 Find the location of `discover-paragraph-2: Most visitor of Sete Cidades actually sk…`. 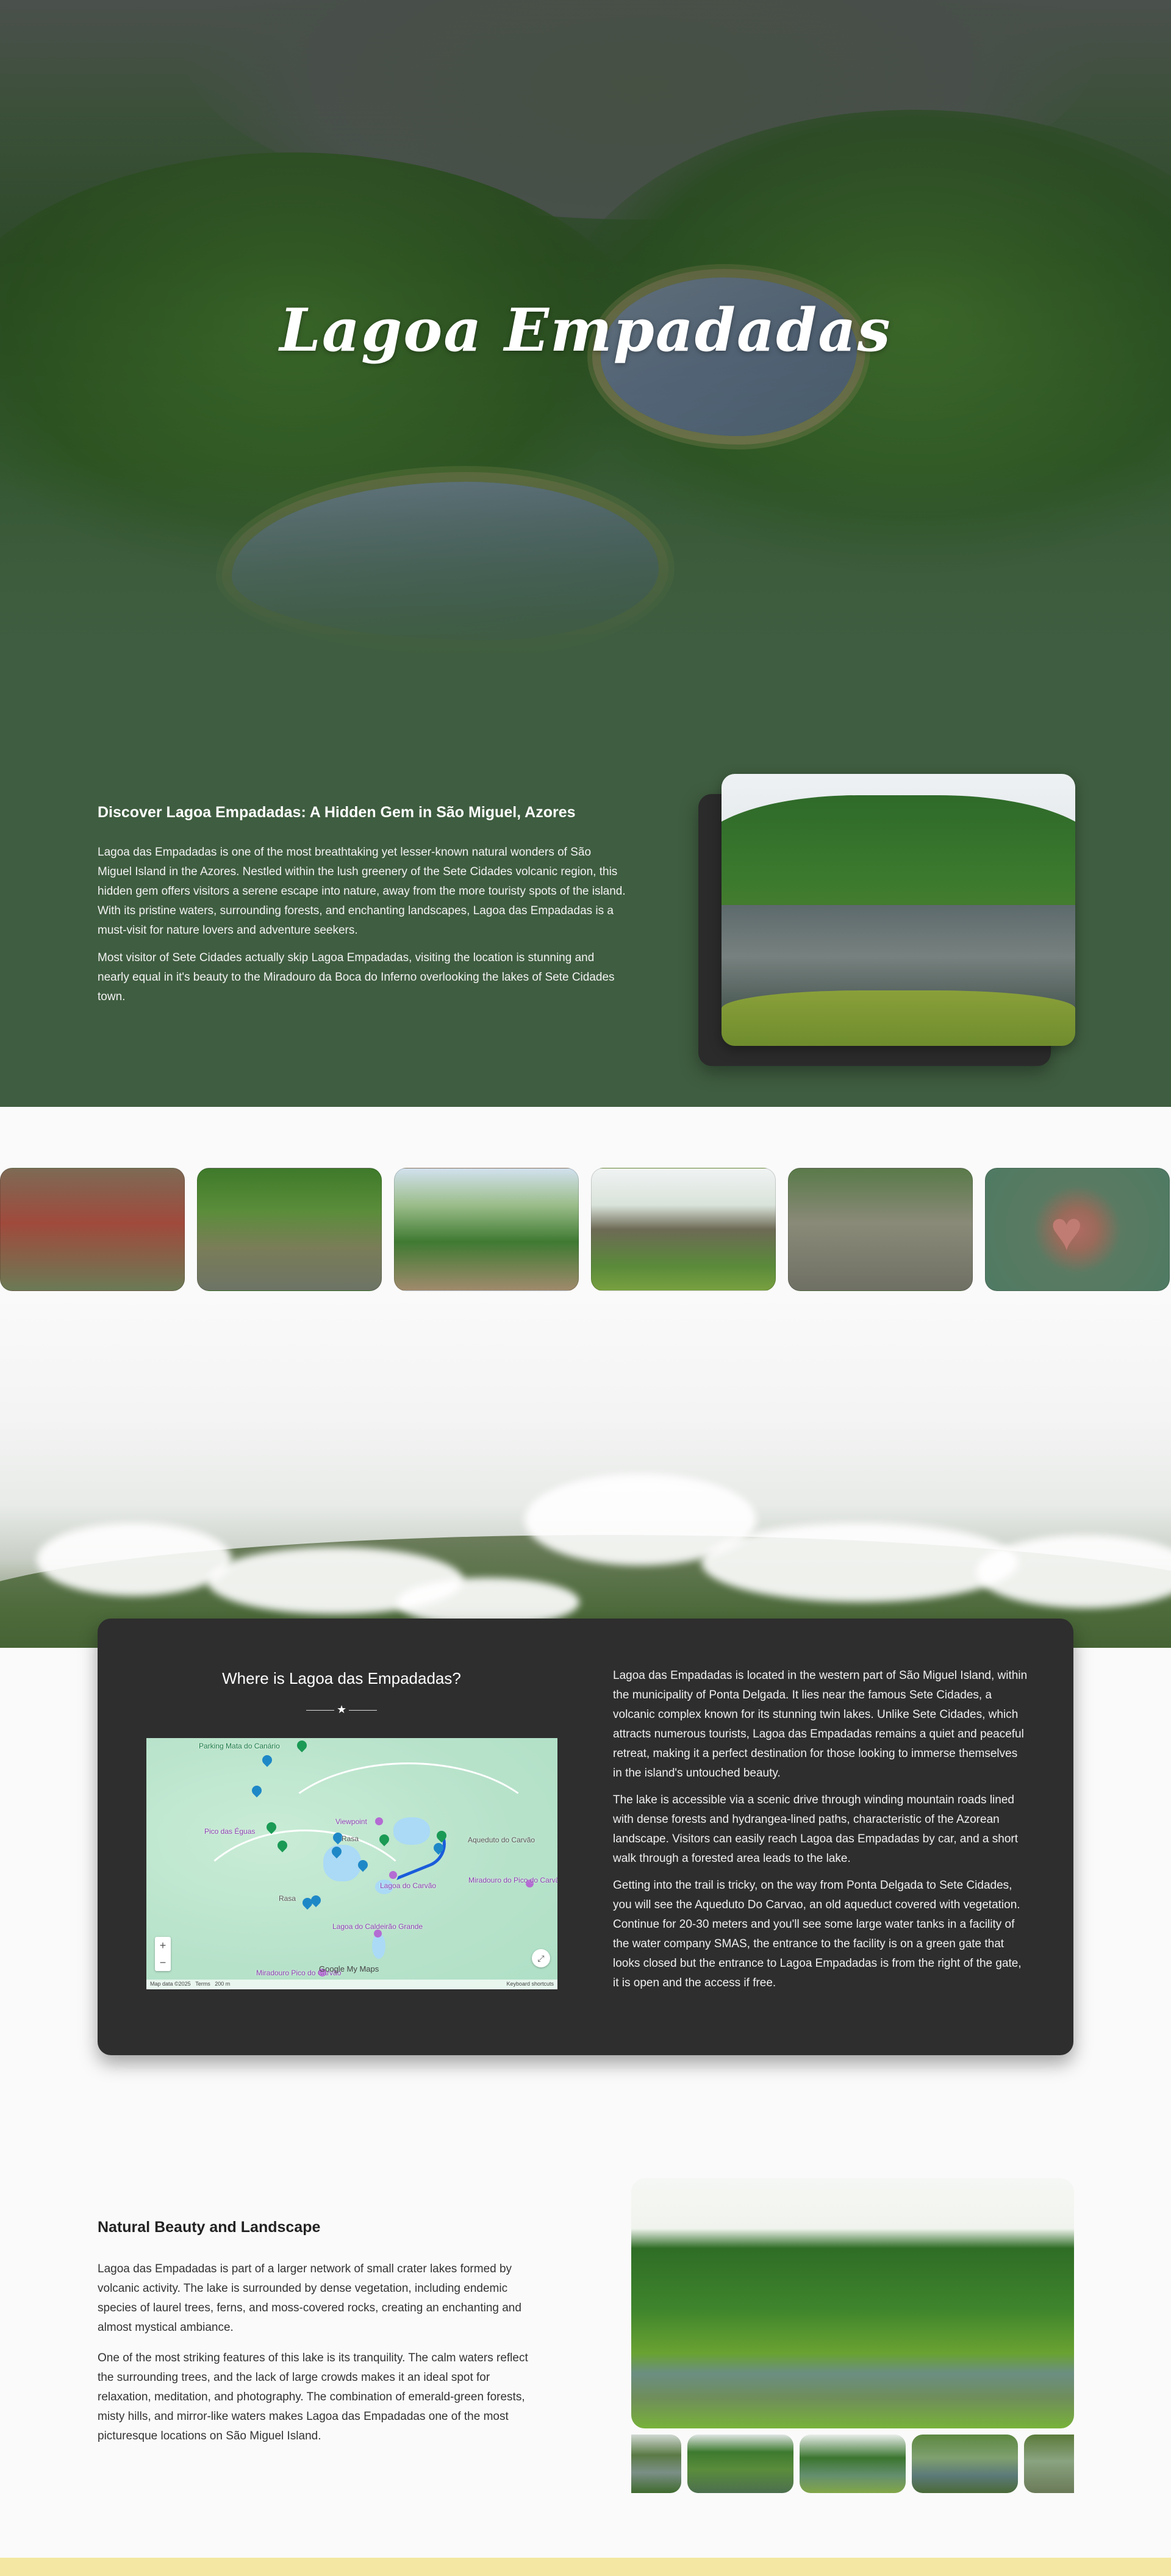

discover-paragraph-2: Most visitor of Sete Cidades actually sk… is located at coordinates (356, 977).